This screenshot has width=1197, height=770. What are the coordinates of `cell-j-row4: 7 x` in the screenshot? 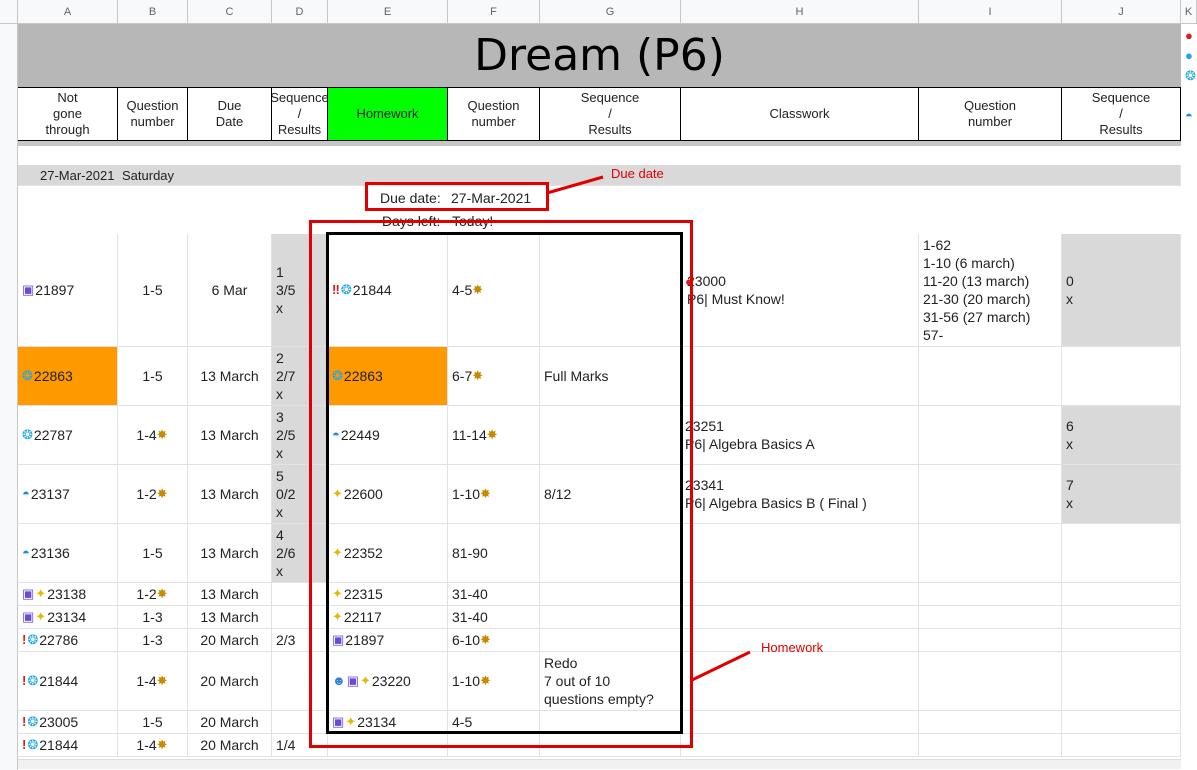 It's located at (1121, 494).